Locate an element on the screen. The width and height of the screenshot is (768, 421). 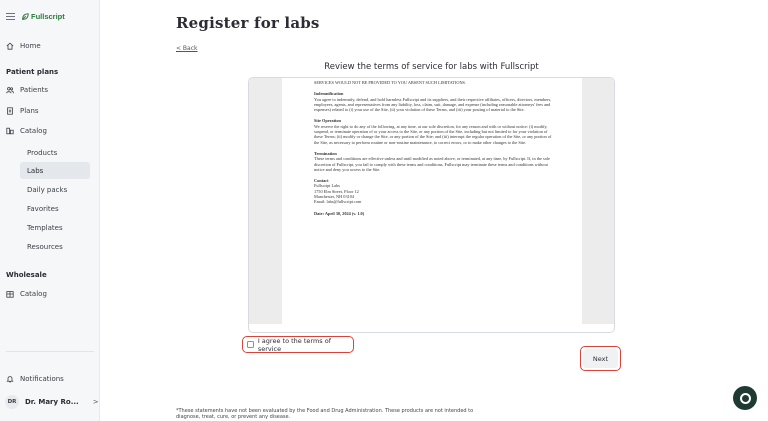
sidebar-item-labs: Labs is located at coordinates (55, 170).